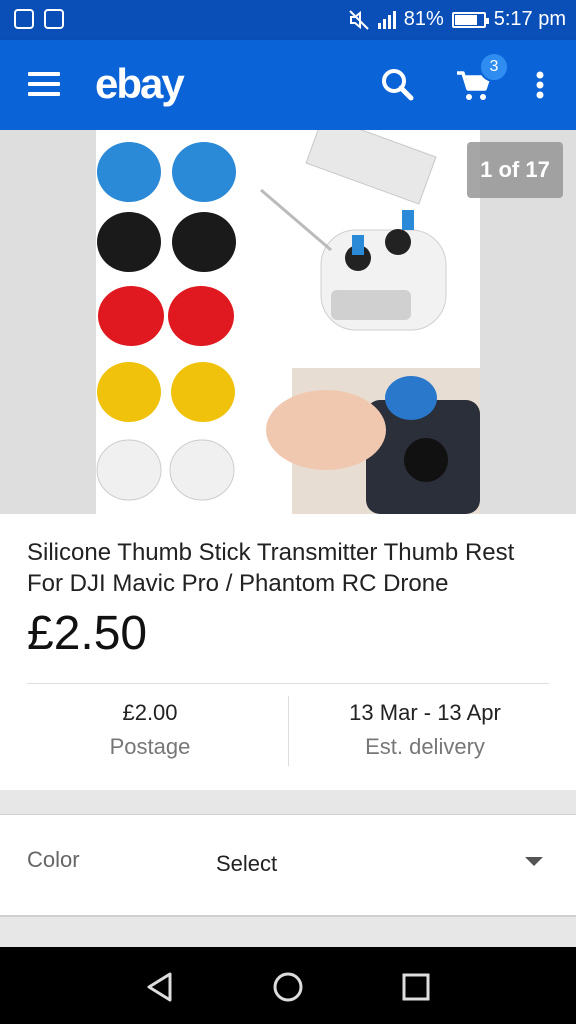 This screenshot has width=576, height=1024. I want to click on photo-notification-icon, so click(24, 19).